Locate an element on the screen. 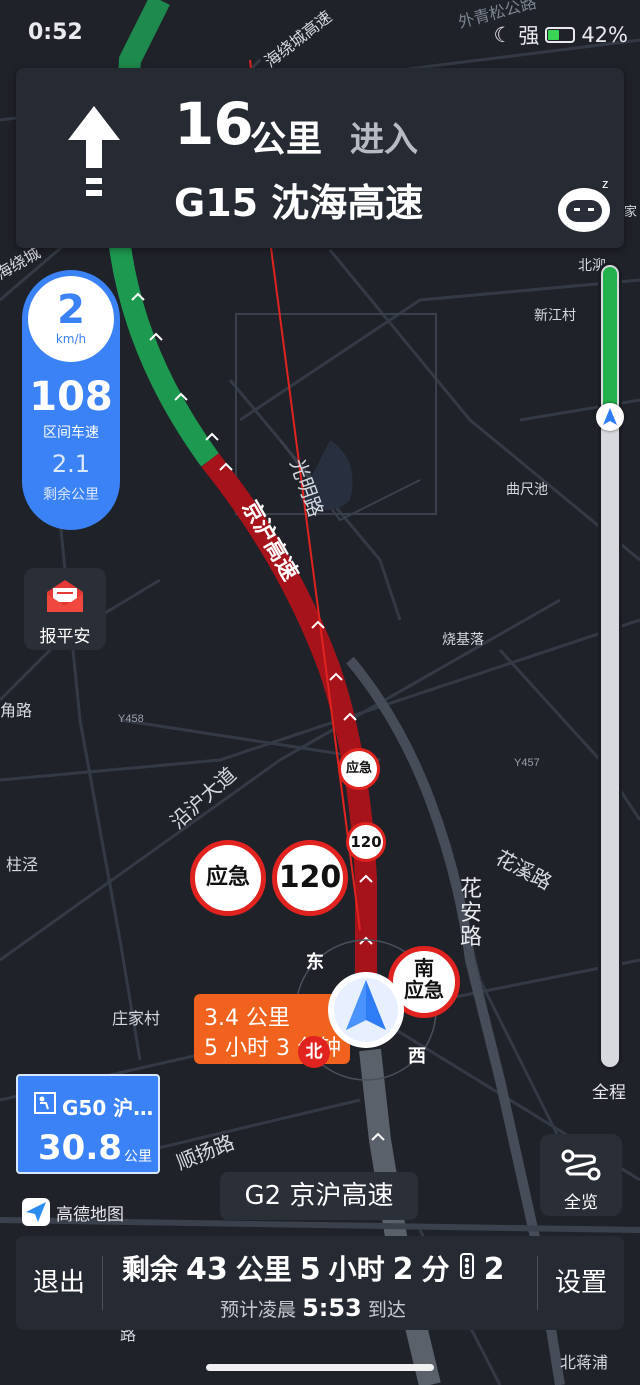 Image resolution: width=640 pixels, height=1385 pixels. status-bar: 0:52 ☾ 强 42% is located at coordinates (320, 34).